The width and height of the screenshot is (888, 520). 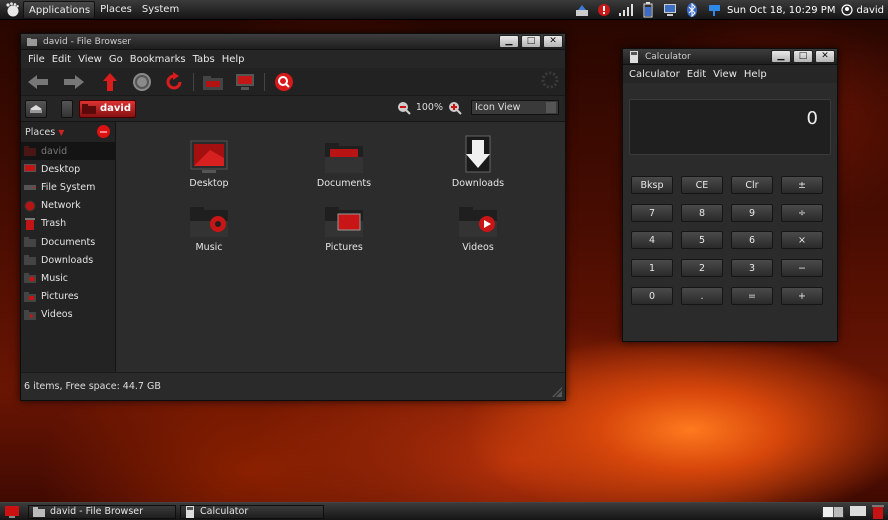 I want to click on update-manager-icon, so click(x=582, y=10).